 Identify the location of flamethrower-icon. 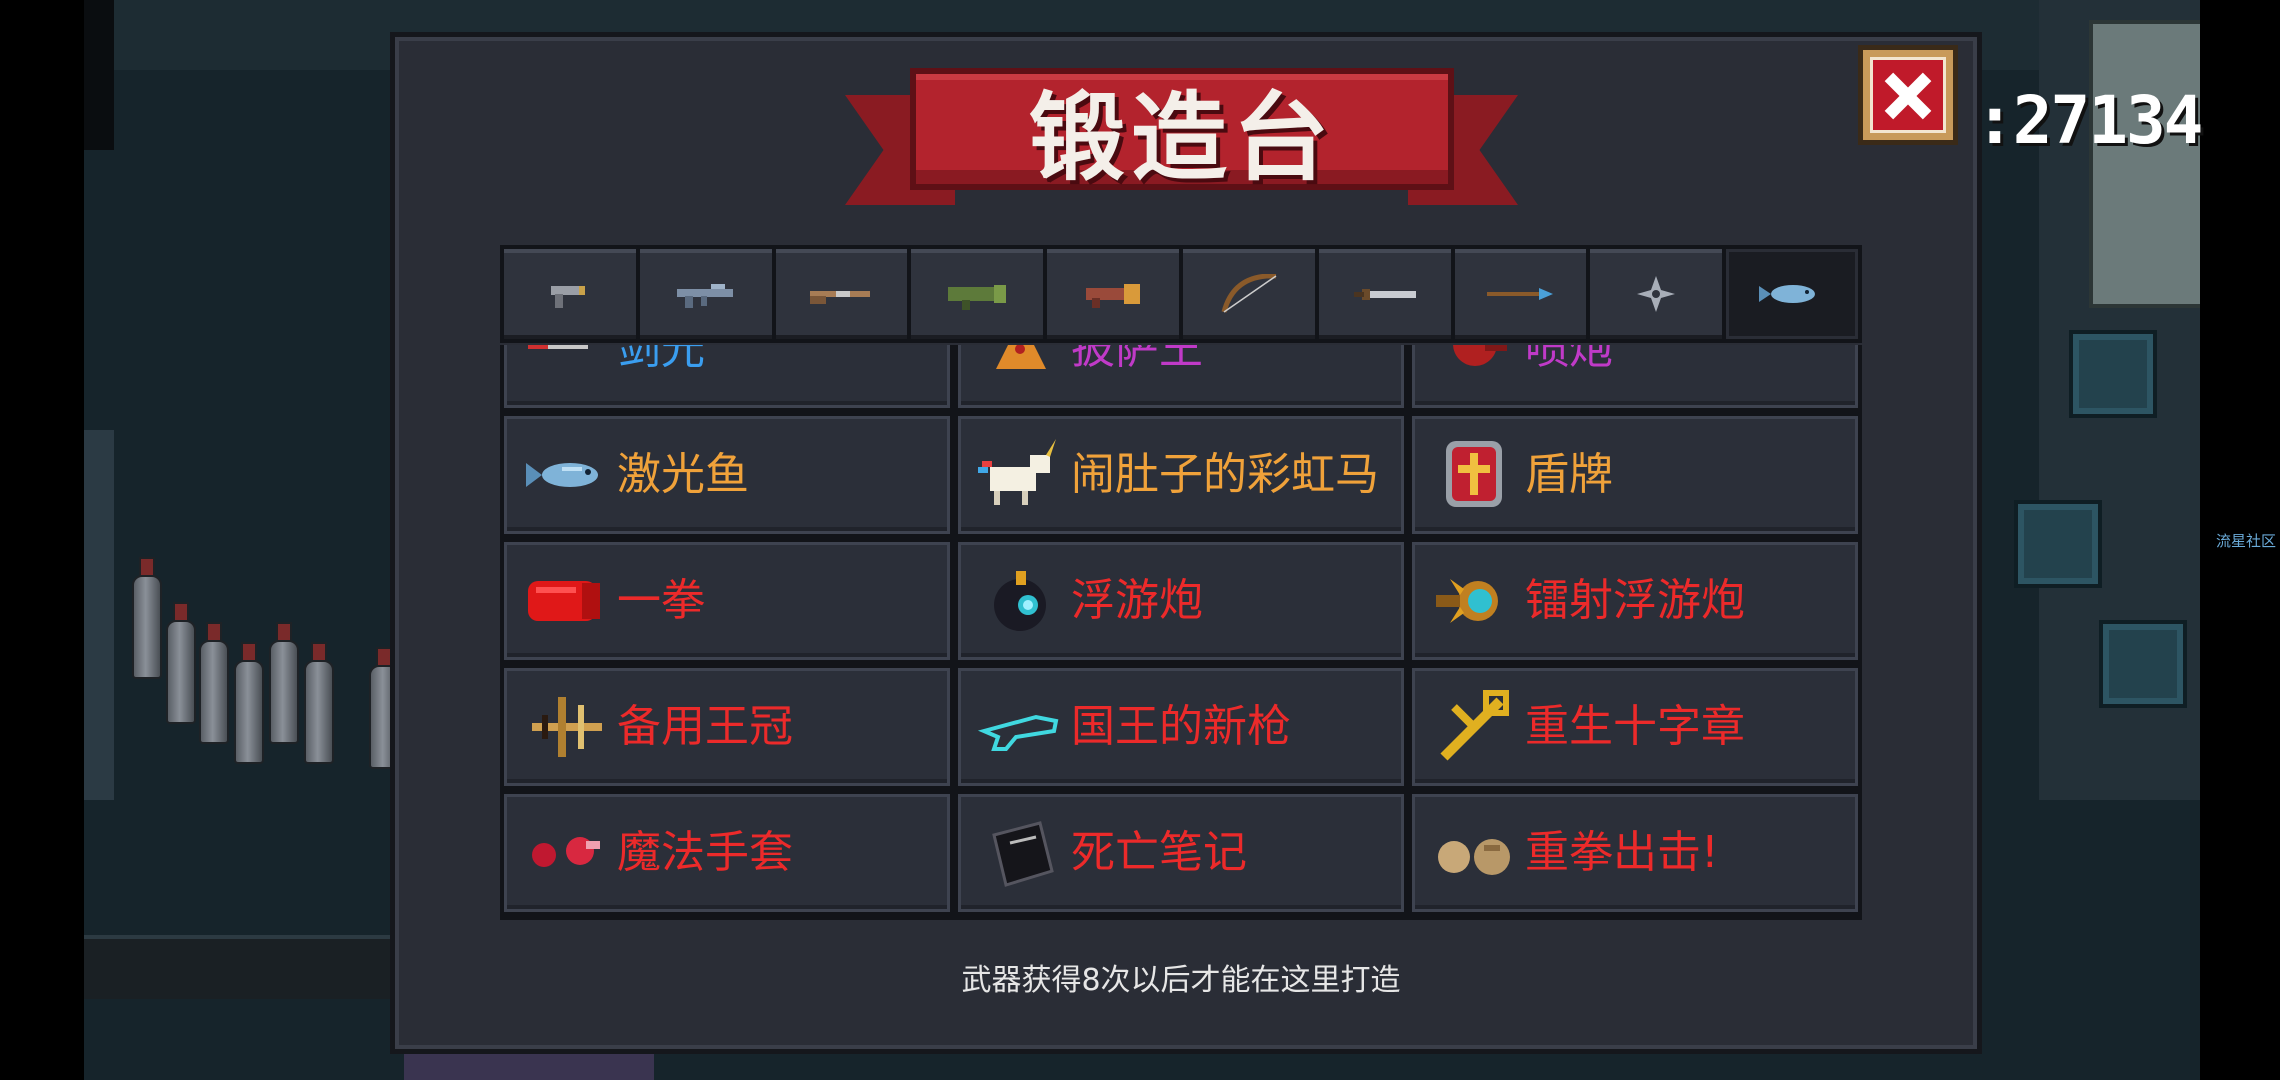
(1113, 296).